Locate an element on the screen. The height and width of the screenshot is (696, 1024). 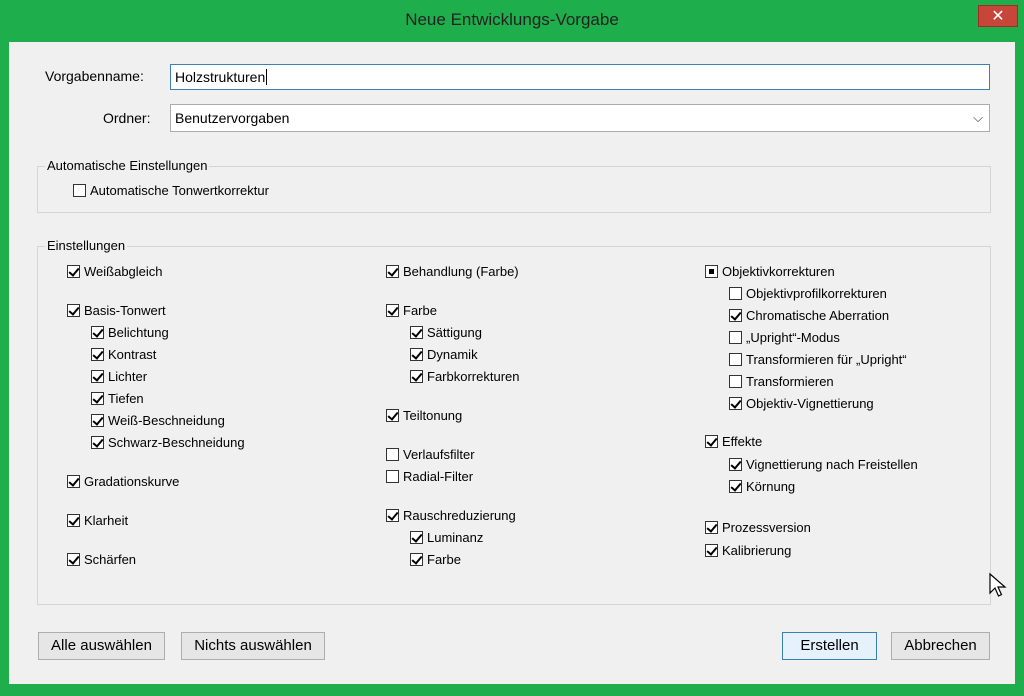
cancel-button: Abbrechen is located at coordinates (940, 646).